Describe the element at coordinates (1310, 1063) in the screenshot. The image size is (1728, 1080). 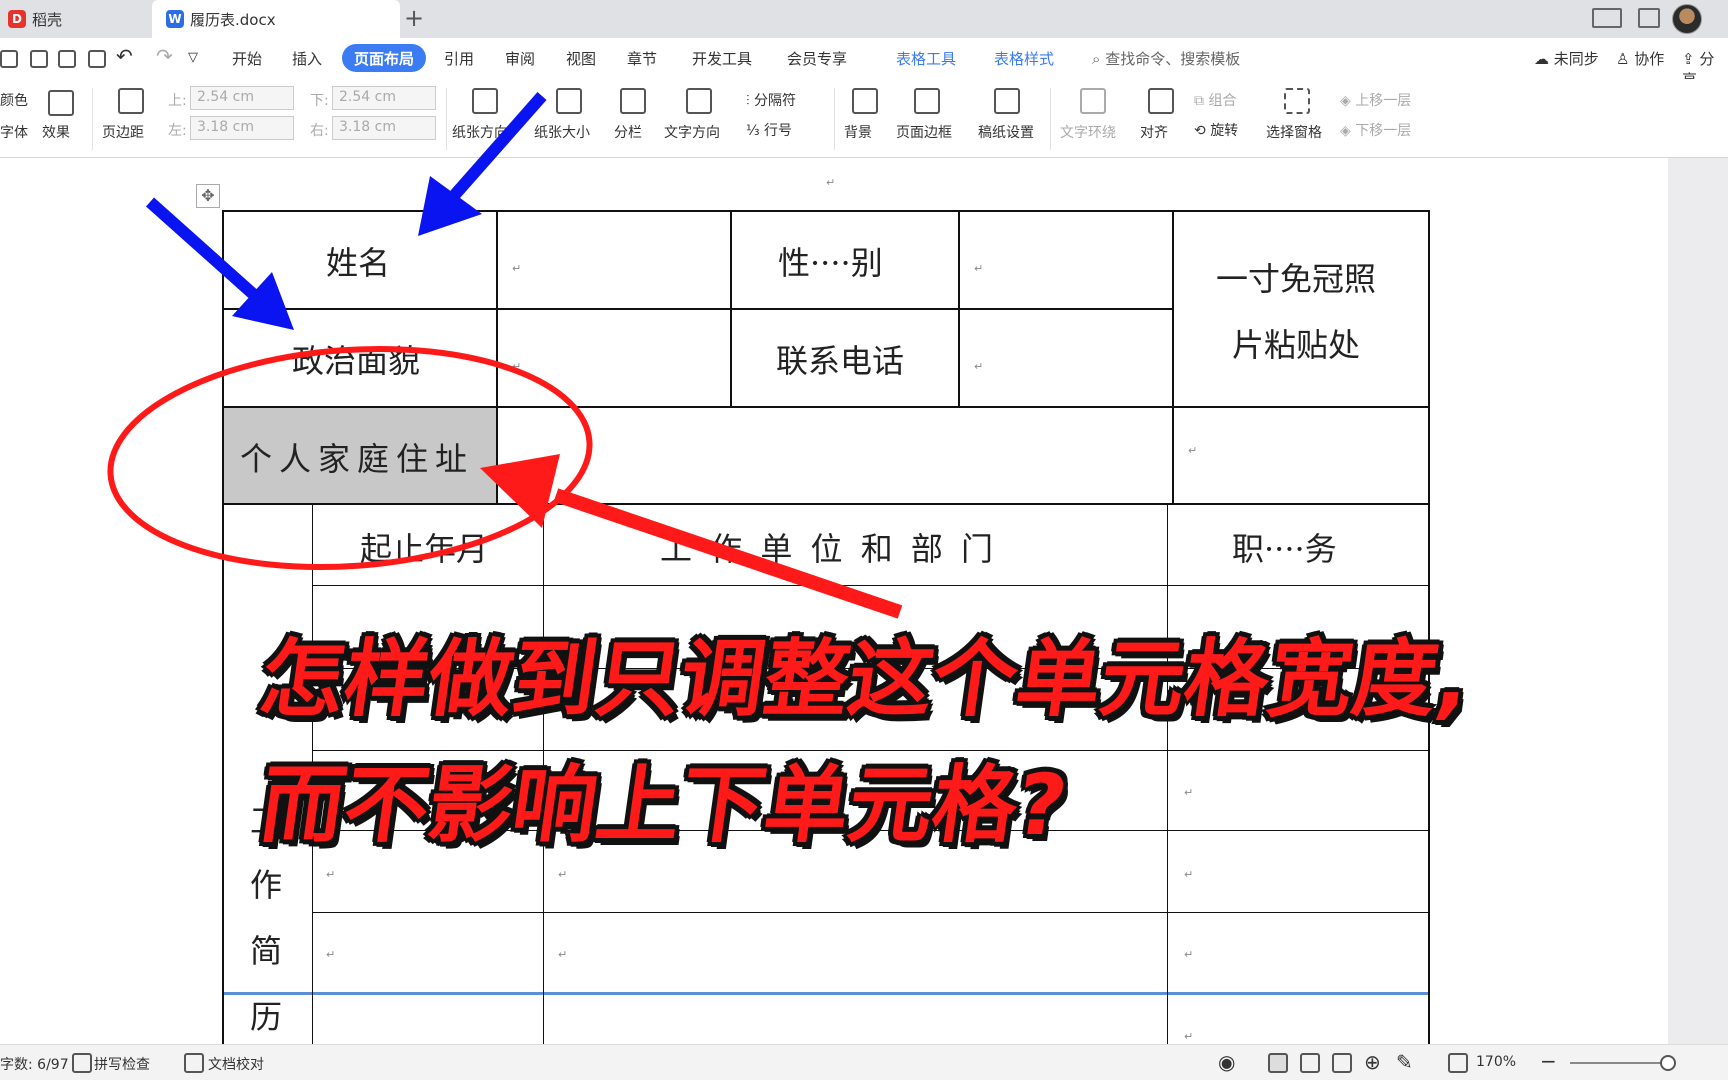
I see `outline-view-icon` at that location.